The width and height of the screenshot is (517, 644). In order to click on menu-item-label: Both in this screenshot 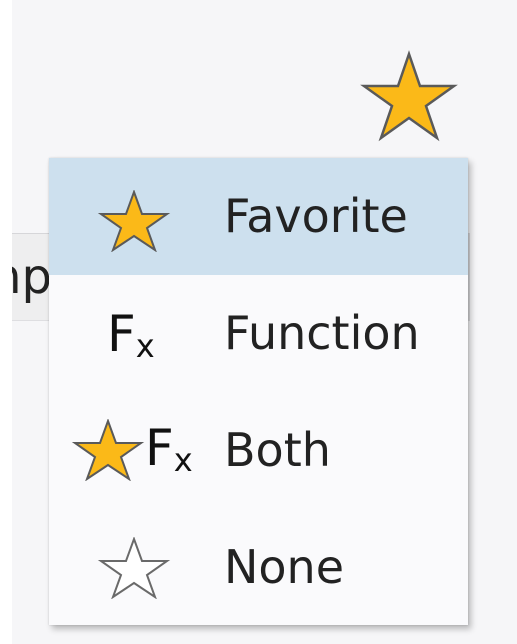, I will do `click(277, 450)`.